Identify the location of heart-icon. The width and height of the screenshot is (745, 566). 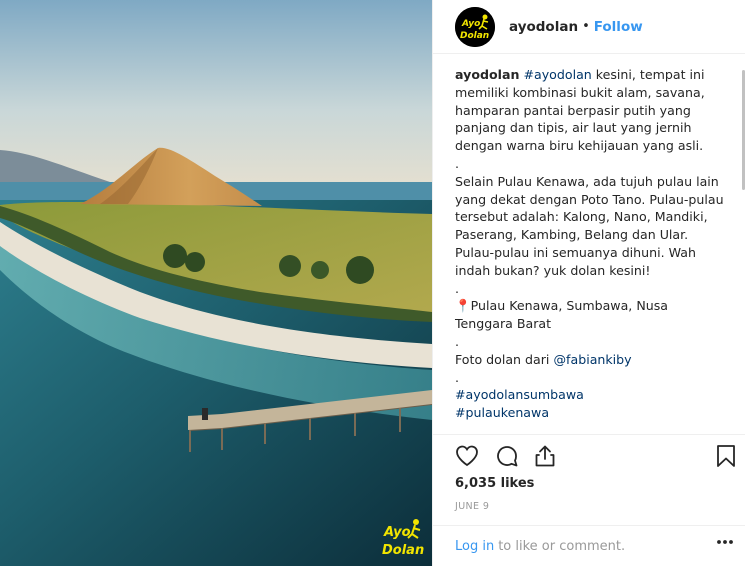
(467, 456).